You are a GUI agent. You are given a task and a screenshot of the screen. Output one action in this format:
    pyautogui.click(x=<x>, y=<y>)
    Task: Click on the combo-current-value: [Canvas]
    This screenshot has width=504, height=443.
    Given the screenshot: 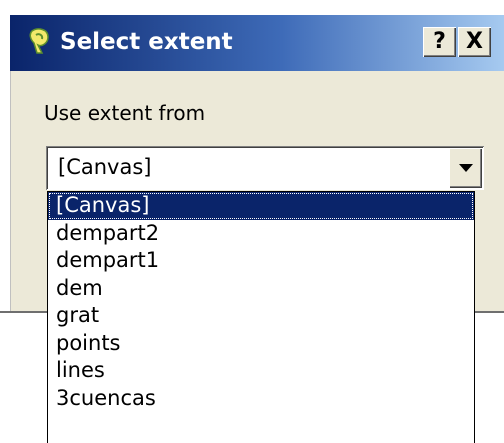 What is the action you would take?
    pyautogui.click(x=105, y=167)
    